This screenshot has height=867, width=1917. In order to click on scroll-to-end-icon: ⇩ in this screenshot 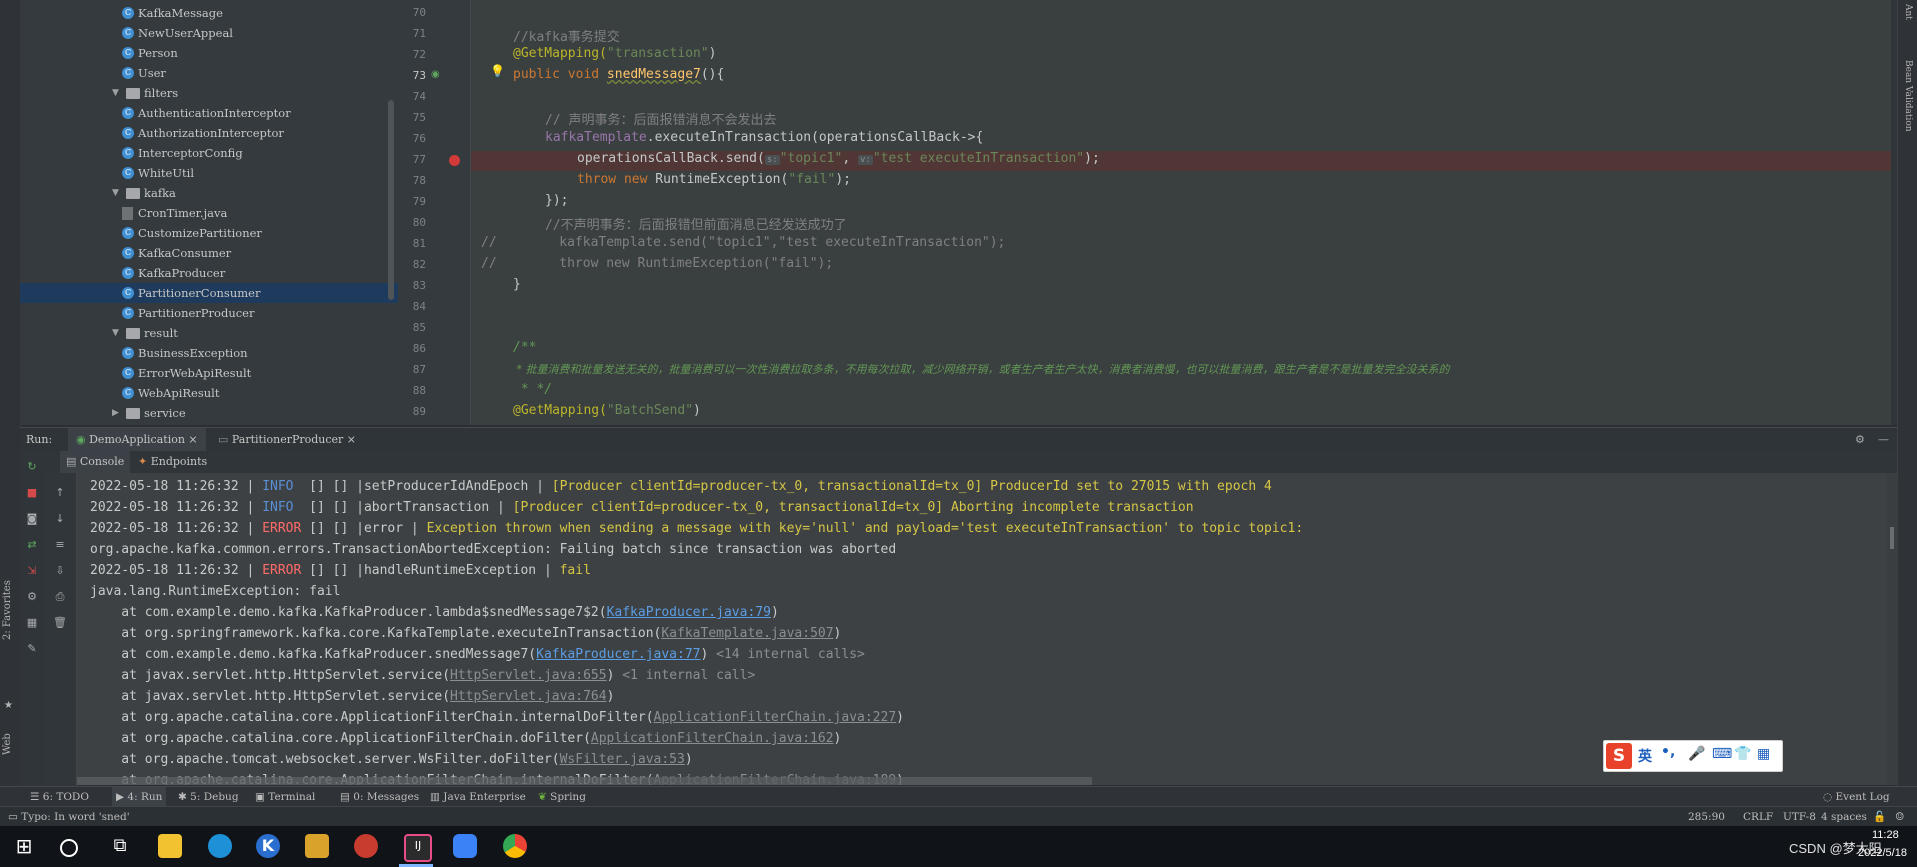, I will do `click(60, 571)`.